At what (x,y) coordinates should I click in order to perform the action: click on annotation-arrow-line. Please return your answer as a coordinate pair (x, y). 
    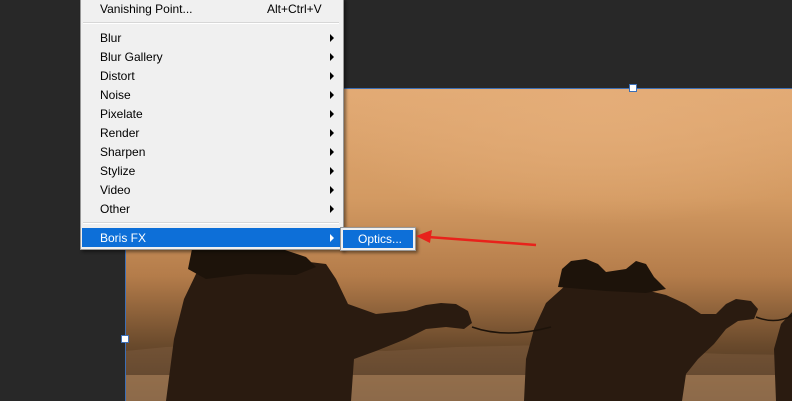
    Looking at the image, I should click on (482, 241).